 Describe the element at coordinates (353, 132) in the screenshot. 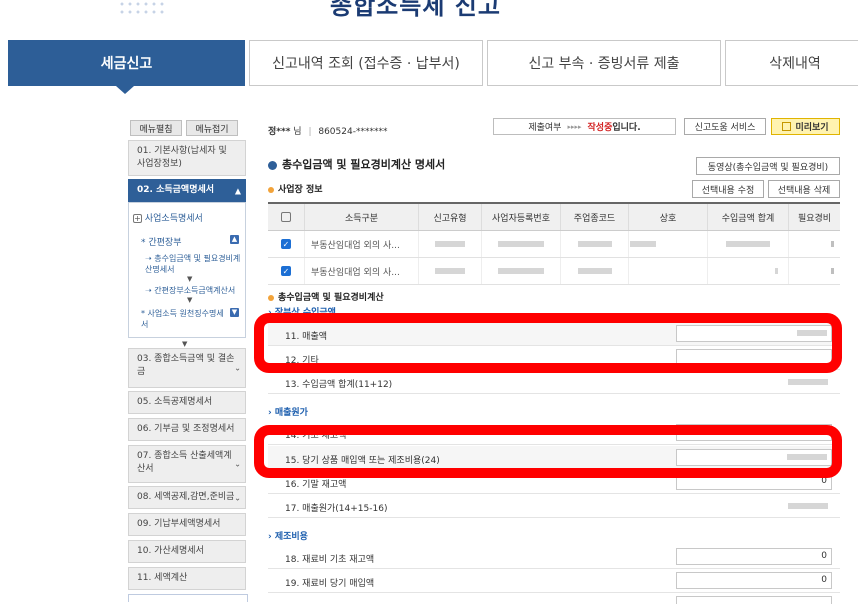

I see `user-id: 860524-*******` at that location.